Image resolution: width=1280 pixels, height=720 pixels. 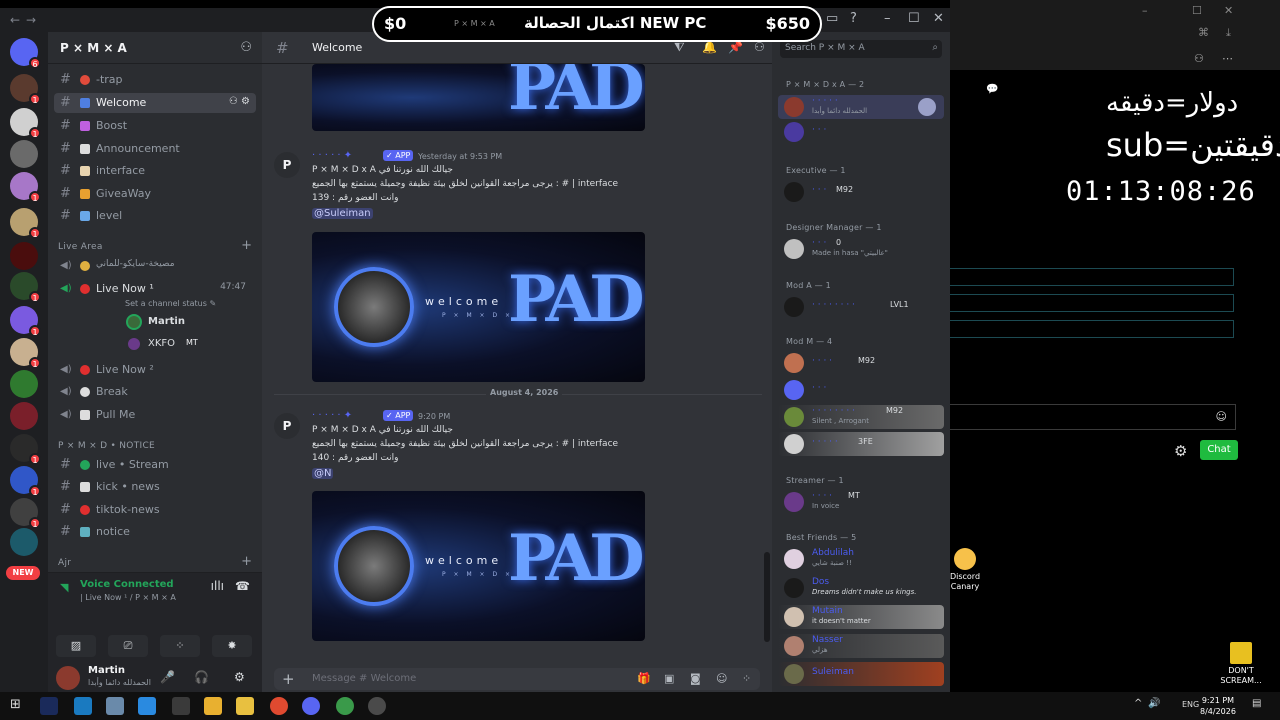 What do you see at coordinates (83, 706) in the screenshot?
I see `vscode-icon` at bounding box center [83, 706].